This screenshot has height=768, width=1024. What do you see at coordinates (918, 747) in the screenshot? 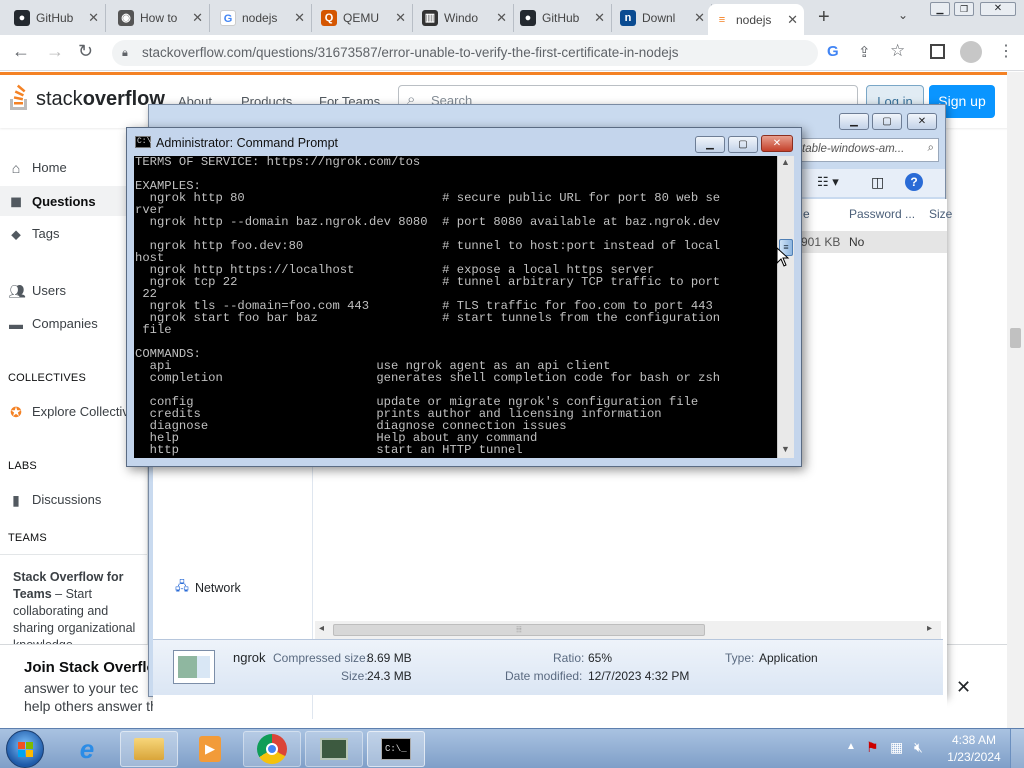
I see `volume-muted-icon: 🔇︎` at bounding box center [918, 747].